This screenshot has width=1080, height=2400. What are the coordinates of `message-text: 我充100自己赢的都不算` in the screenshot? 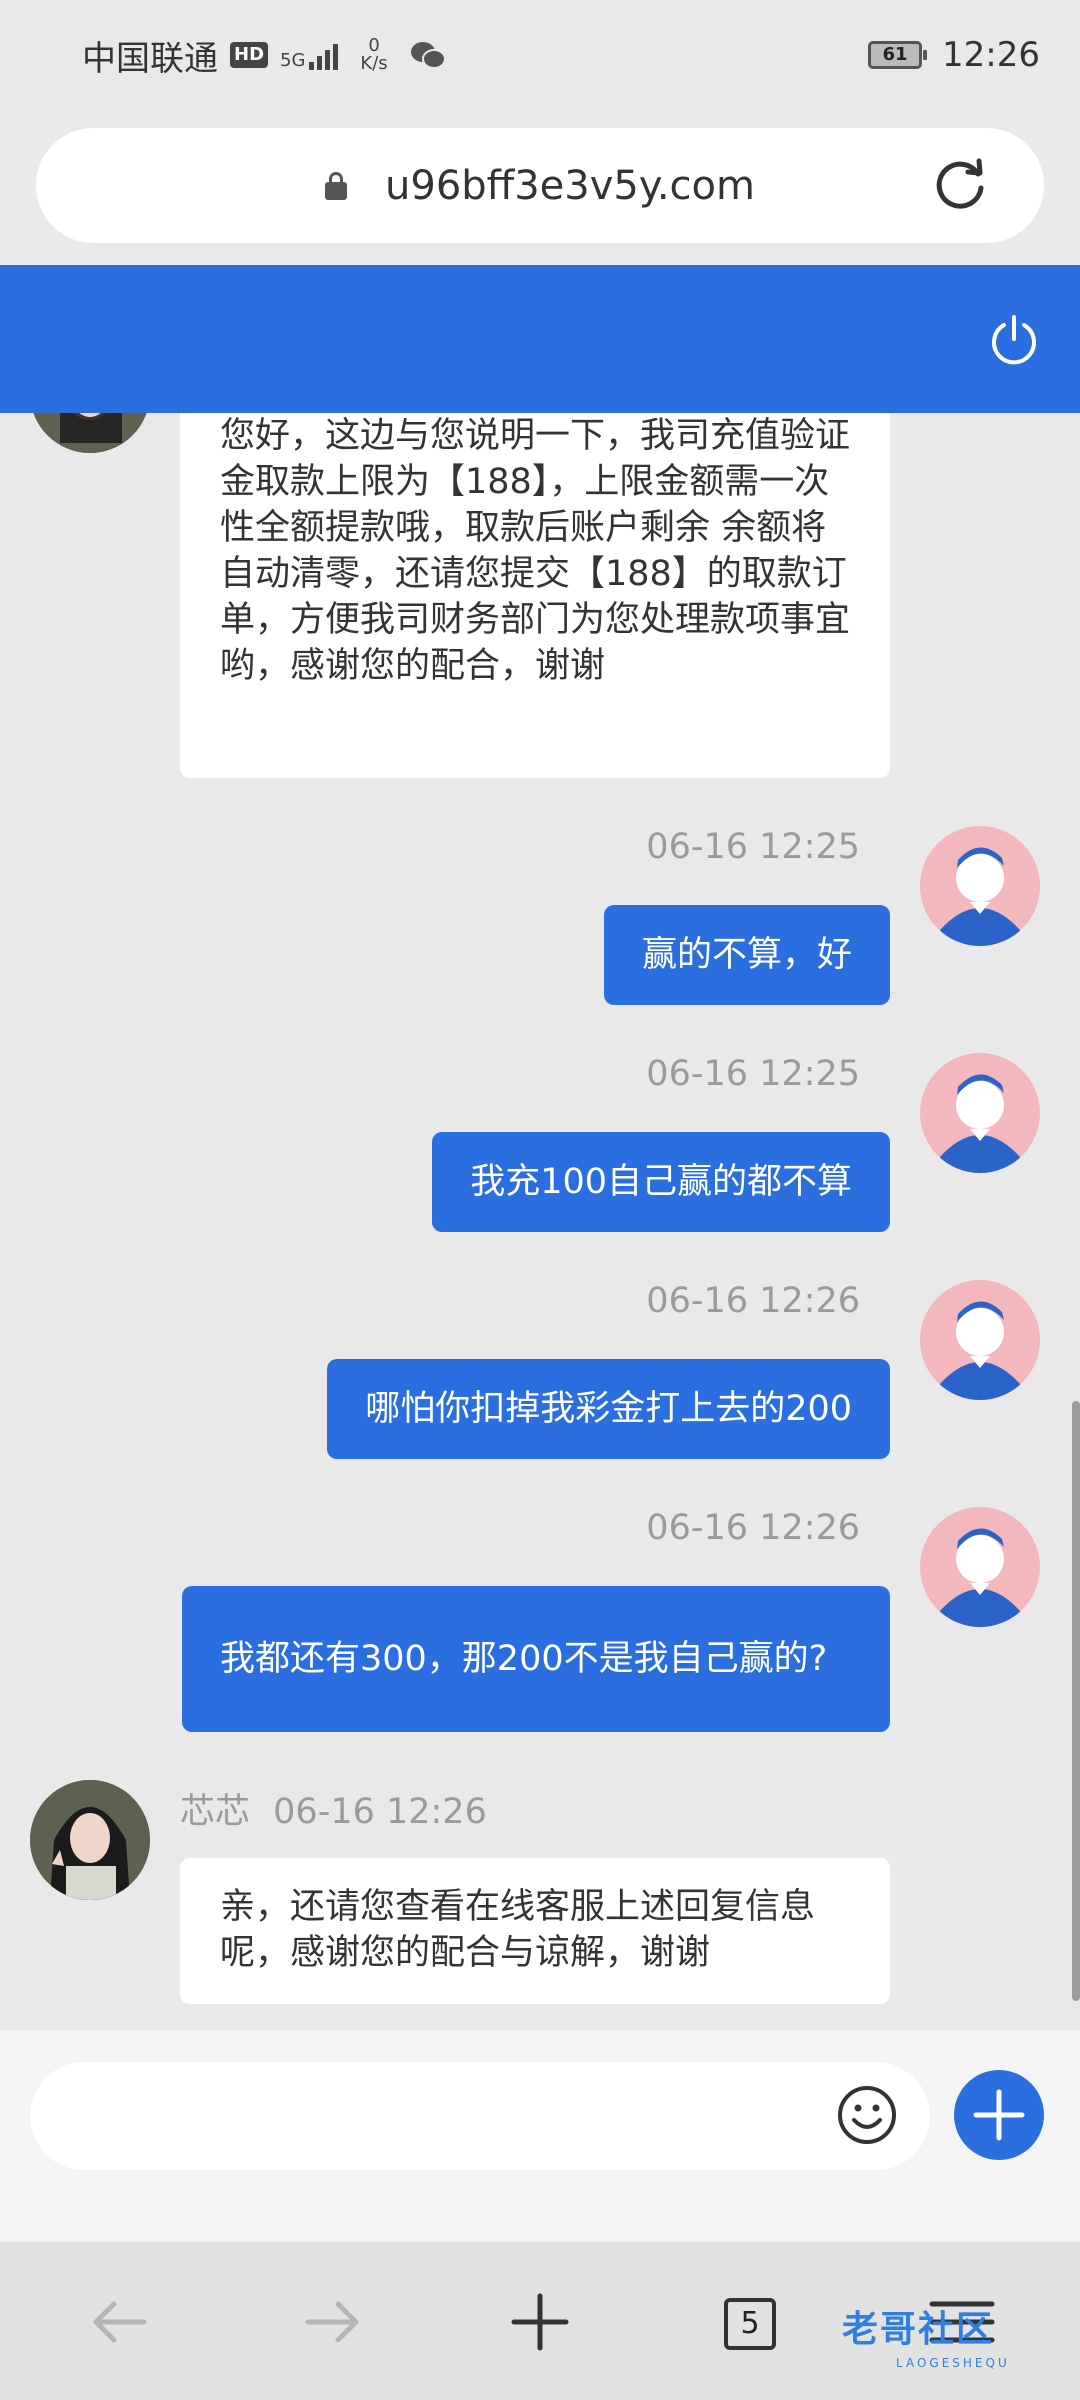 It's located at (661, 1182).